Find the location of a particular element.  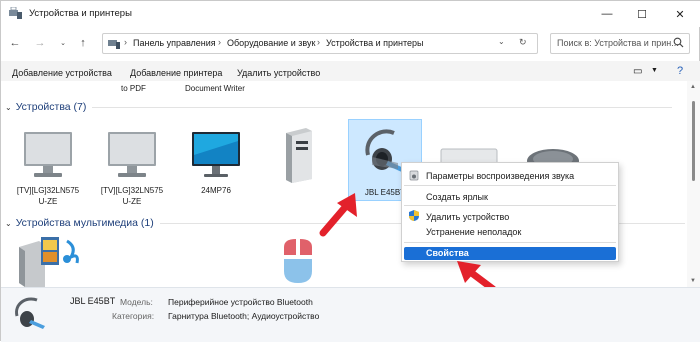

add-device-button: Добавление устройства is located at coordinates (62, 73).